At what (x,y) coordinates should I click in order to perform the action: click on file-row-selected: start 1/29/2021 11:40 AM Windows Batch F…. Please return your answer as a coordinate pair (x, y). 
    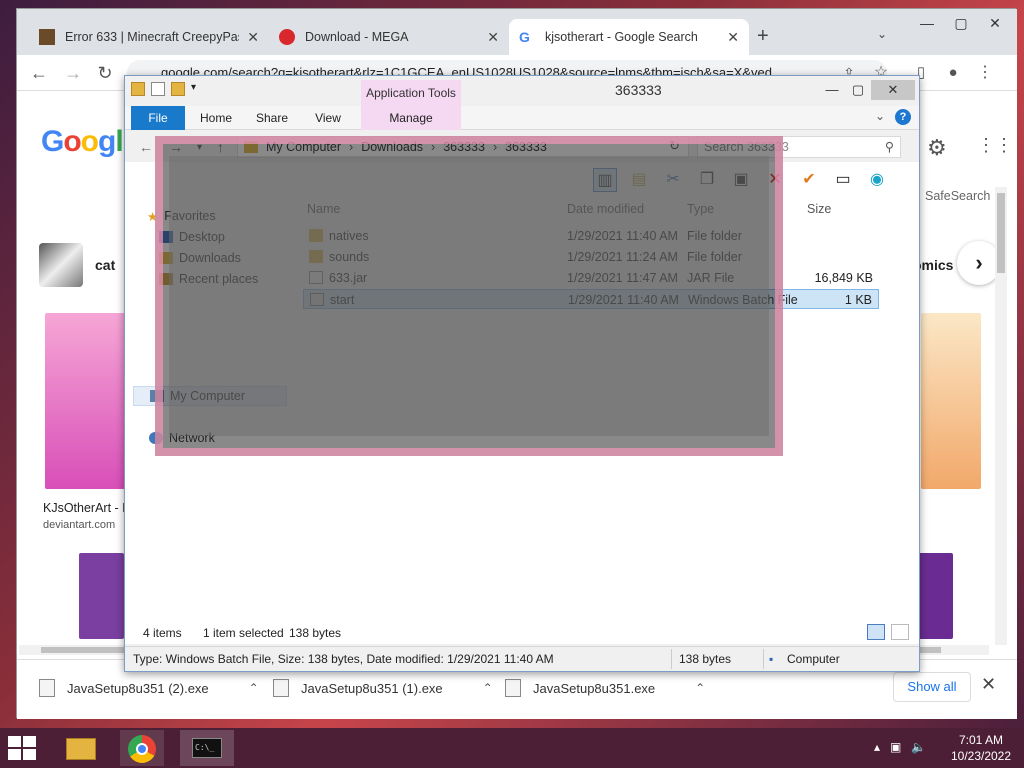
    Looking at the image, I should click on (591, 299).